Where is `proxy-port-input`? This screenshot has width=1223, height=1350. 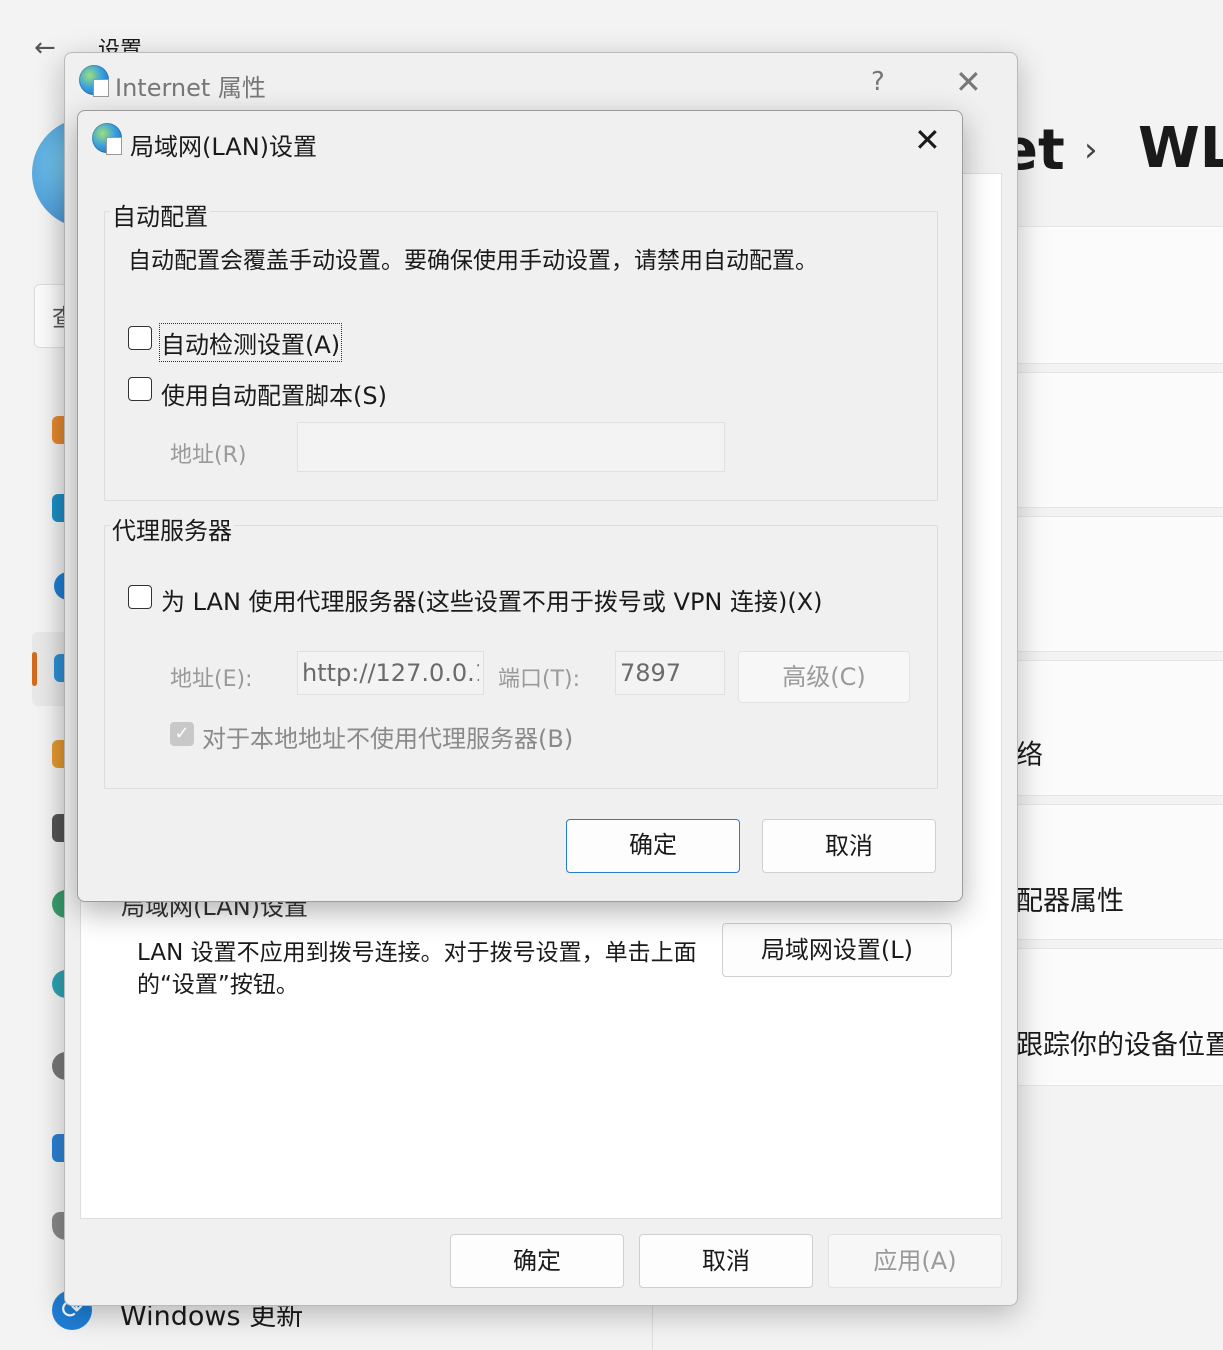 proxy-port-input is located at coordinates (670, 673).